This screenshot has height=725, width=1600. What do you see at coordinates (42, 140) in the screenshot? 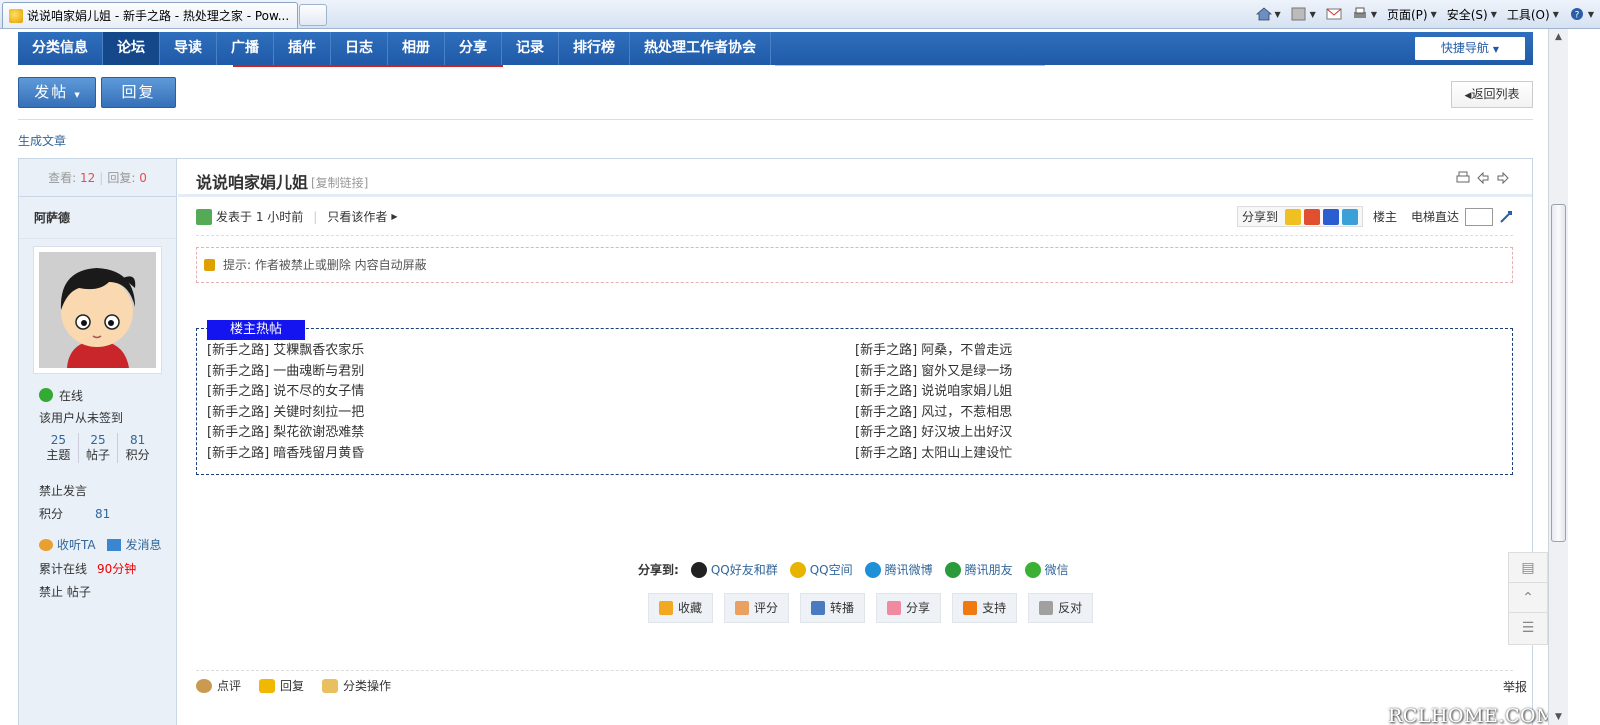
I see `generate-article-link: 生成文章` at bounding box center [42, 140].